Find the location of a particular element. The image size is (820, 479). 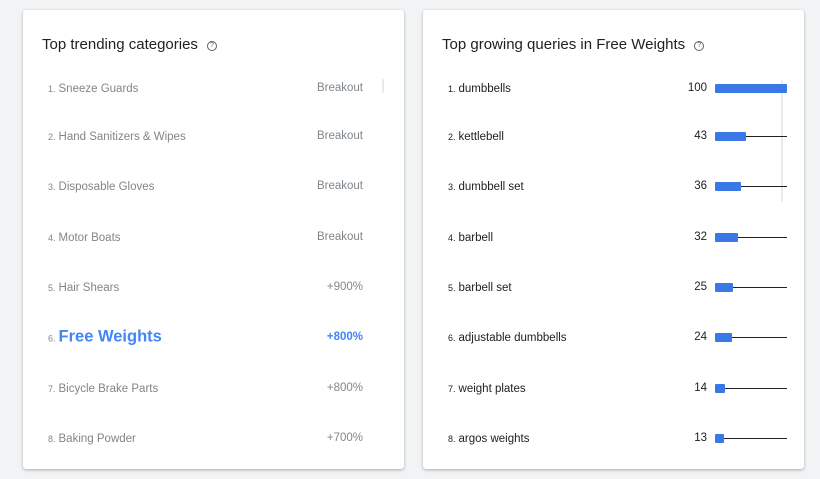

trending-categories-title: Top trending categories? is located at coordinates (129, 44).